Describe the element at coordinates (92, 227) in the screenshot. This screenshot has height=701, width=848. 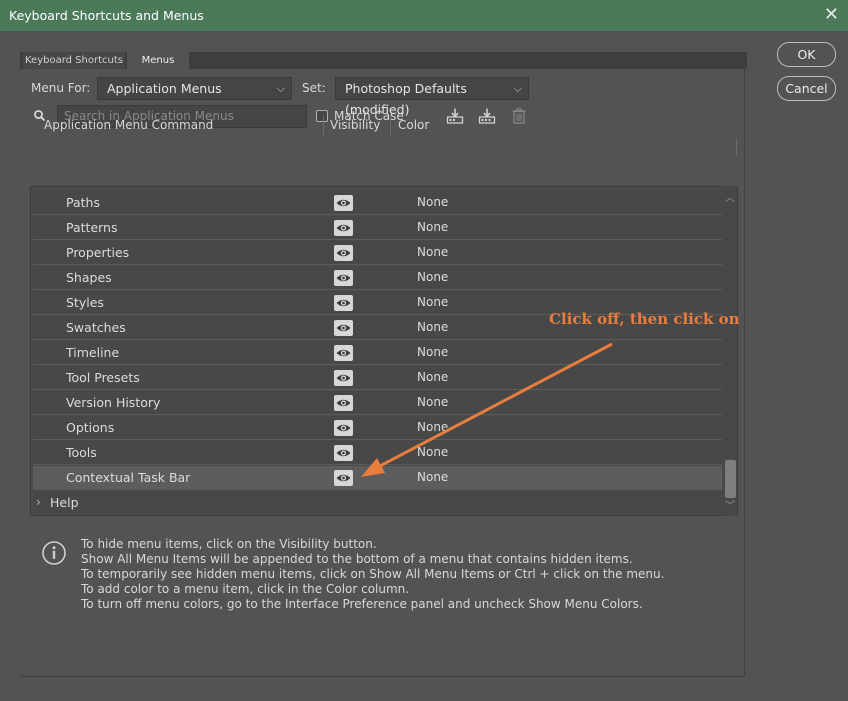
I see `command-name: Patterns` at that location.